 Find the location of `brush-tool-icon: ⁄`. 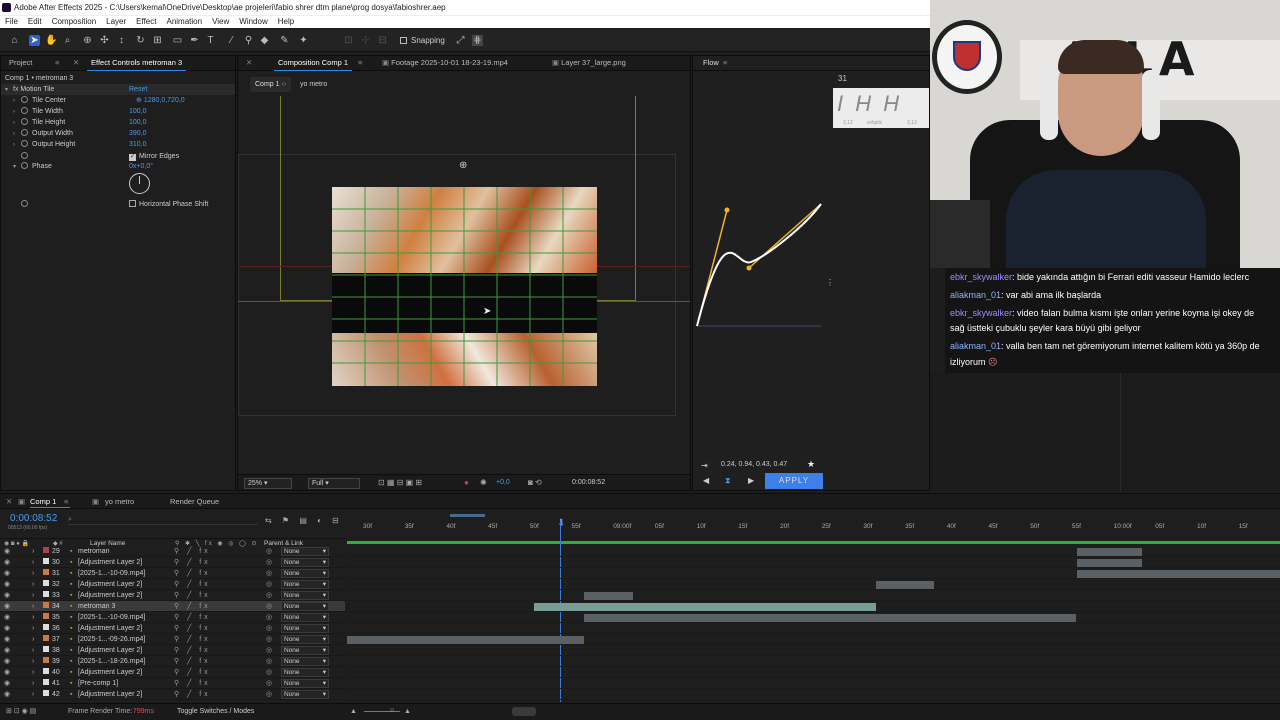

brush-tool-icon: ⁄ is located at coordinates (231, 40).